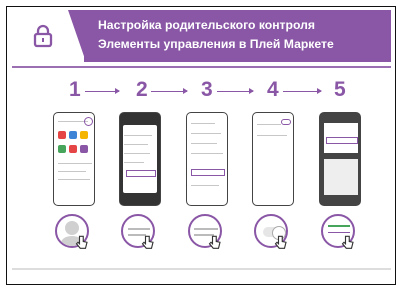  Describe the element at coordinates (206, 25) in the screenshot. I see `header-line-1: Настройка родительского контроля` at that location.